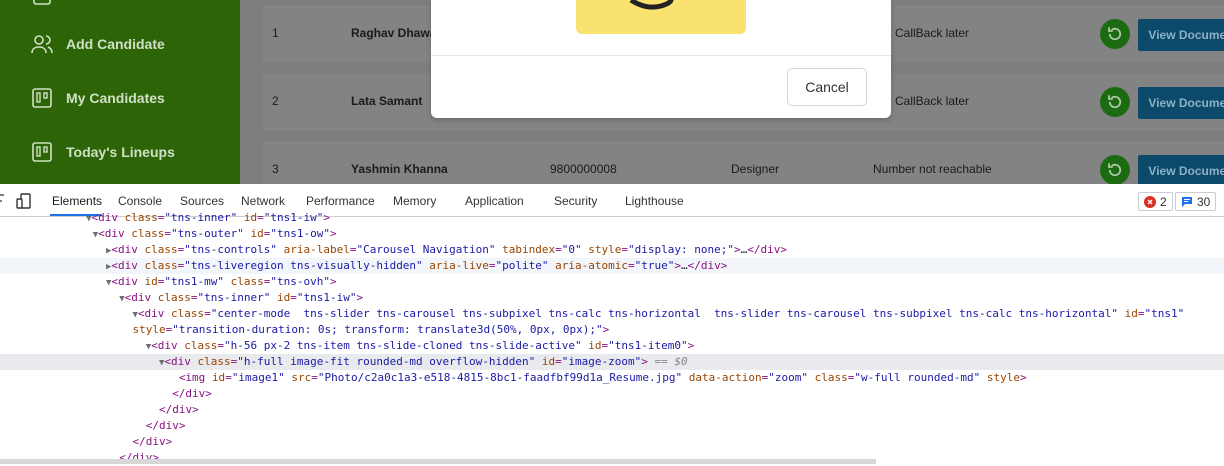 The width and height of the screenshot is (1224, 466). I want to click on modal-divider, so click(661, 55).